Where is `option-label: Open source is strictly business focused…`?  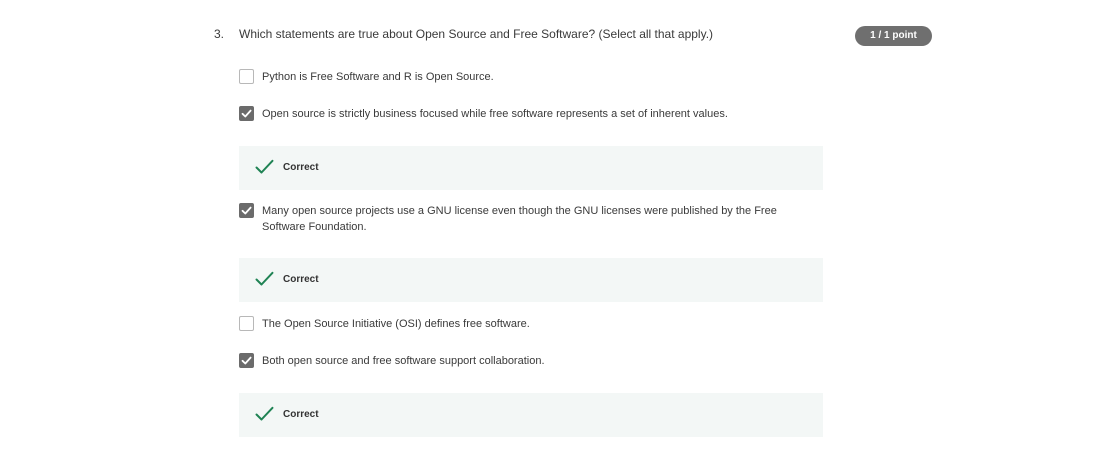 option-label: Open source is strictly business focused… is located at coordinates (495, 114).